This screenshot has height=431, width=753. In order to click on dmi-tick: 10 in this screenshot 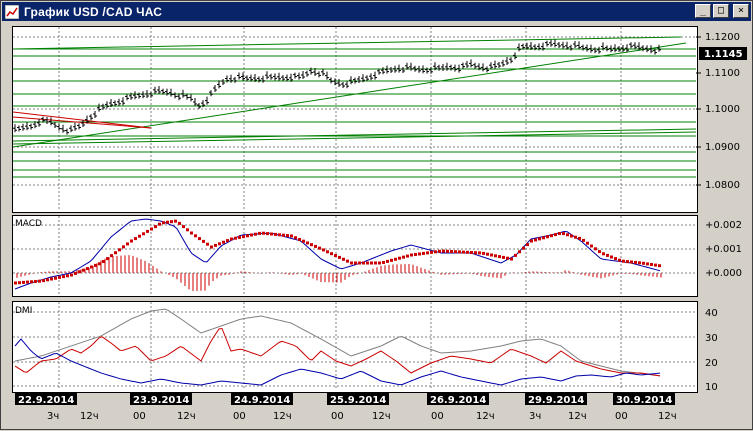, I will do `click(711, 387)`.